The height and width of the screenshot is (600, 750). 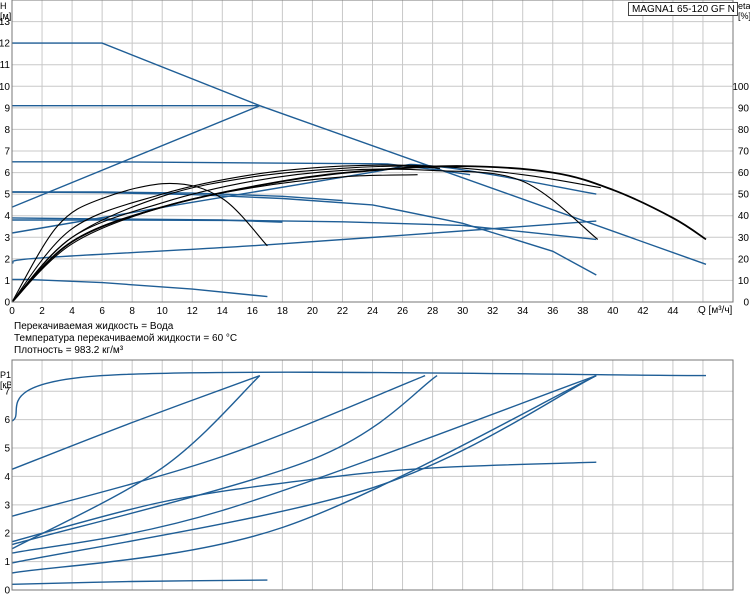 What do you see at coordinates (493, 311) in the screenshot?
I see `x-tick-label: 32` at bounding box center [493, 311].